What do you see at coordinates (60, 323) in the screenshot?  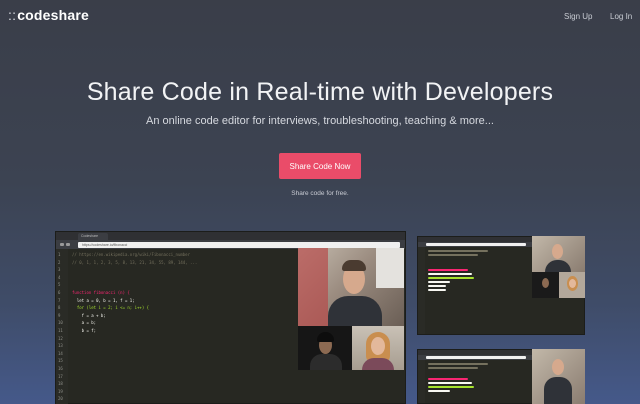 I see `line-number: 10` at bounding box center [60, 323].